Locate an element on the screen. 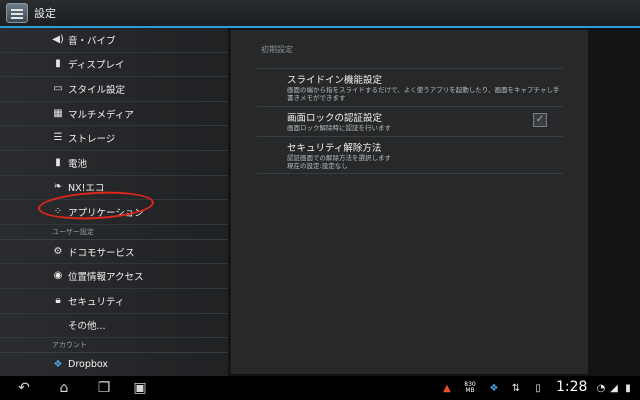 The image size is (640, 400). usb-icon: ⇅ is located at coordinates (516, 388).